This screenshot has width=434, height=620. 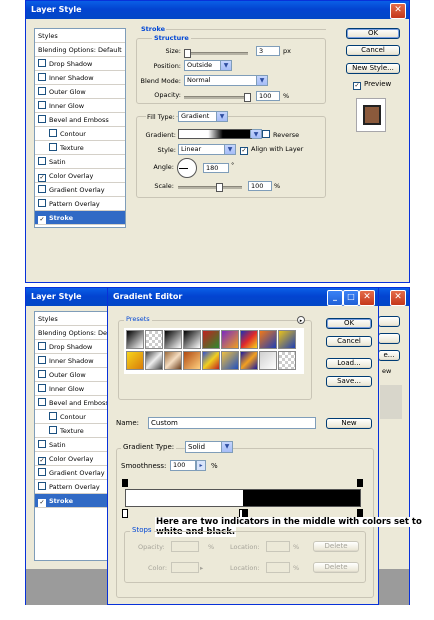 I want to click on reverse-checkbox: Reverse, so click(x=280, y=134).